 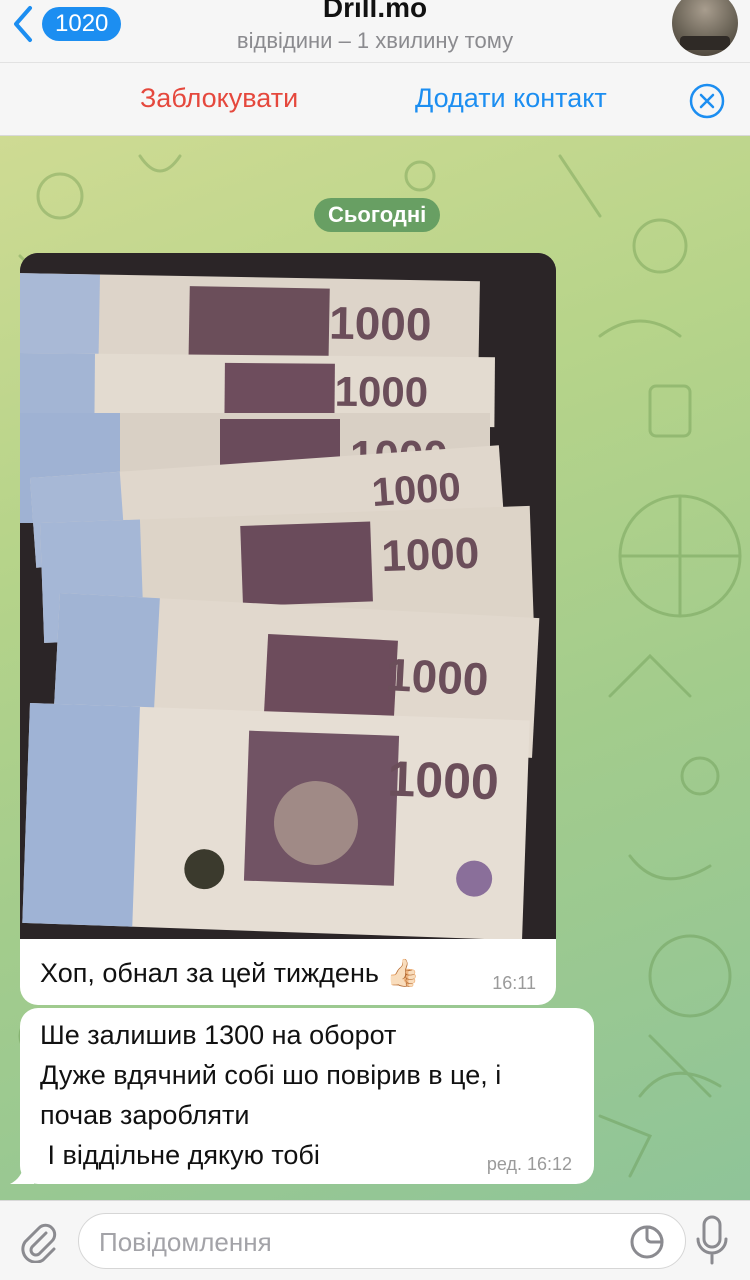 I want to click on message-line: Дуже вдячний собі шо повірив в це, і, so click(x=271, y=1075).